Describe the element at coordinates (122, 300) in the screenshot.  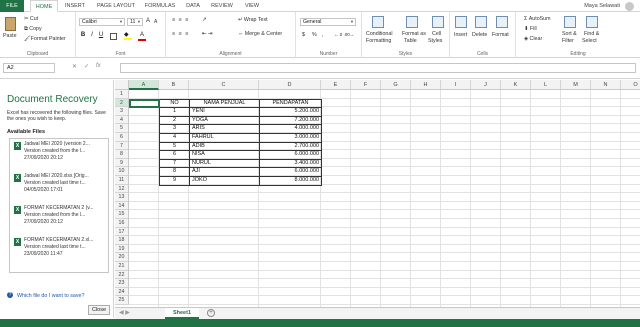
I see `row-header: 25` at that location.